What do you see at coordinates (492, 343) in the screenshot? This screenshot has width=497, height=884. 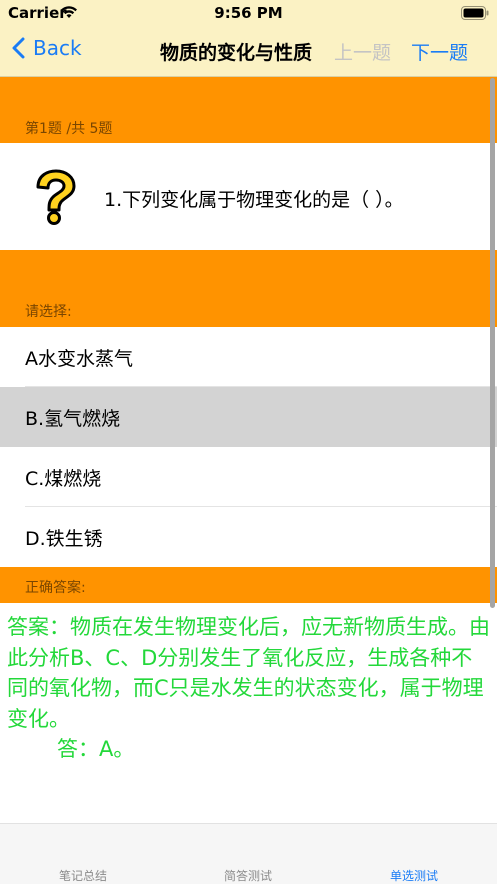 I see `scrollbar` at bounding box center [492, 343].